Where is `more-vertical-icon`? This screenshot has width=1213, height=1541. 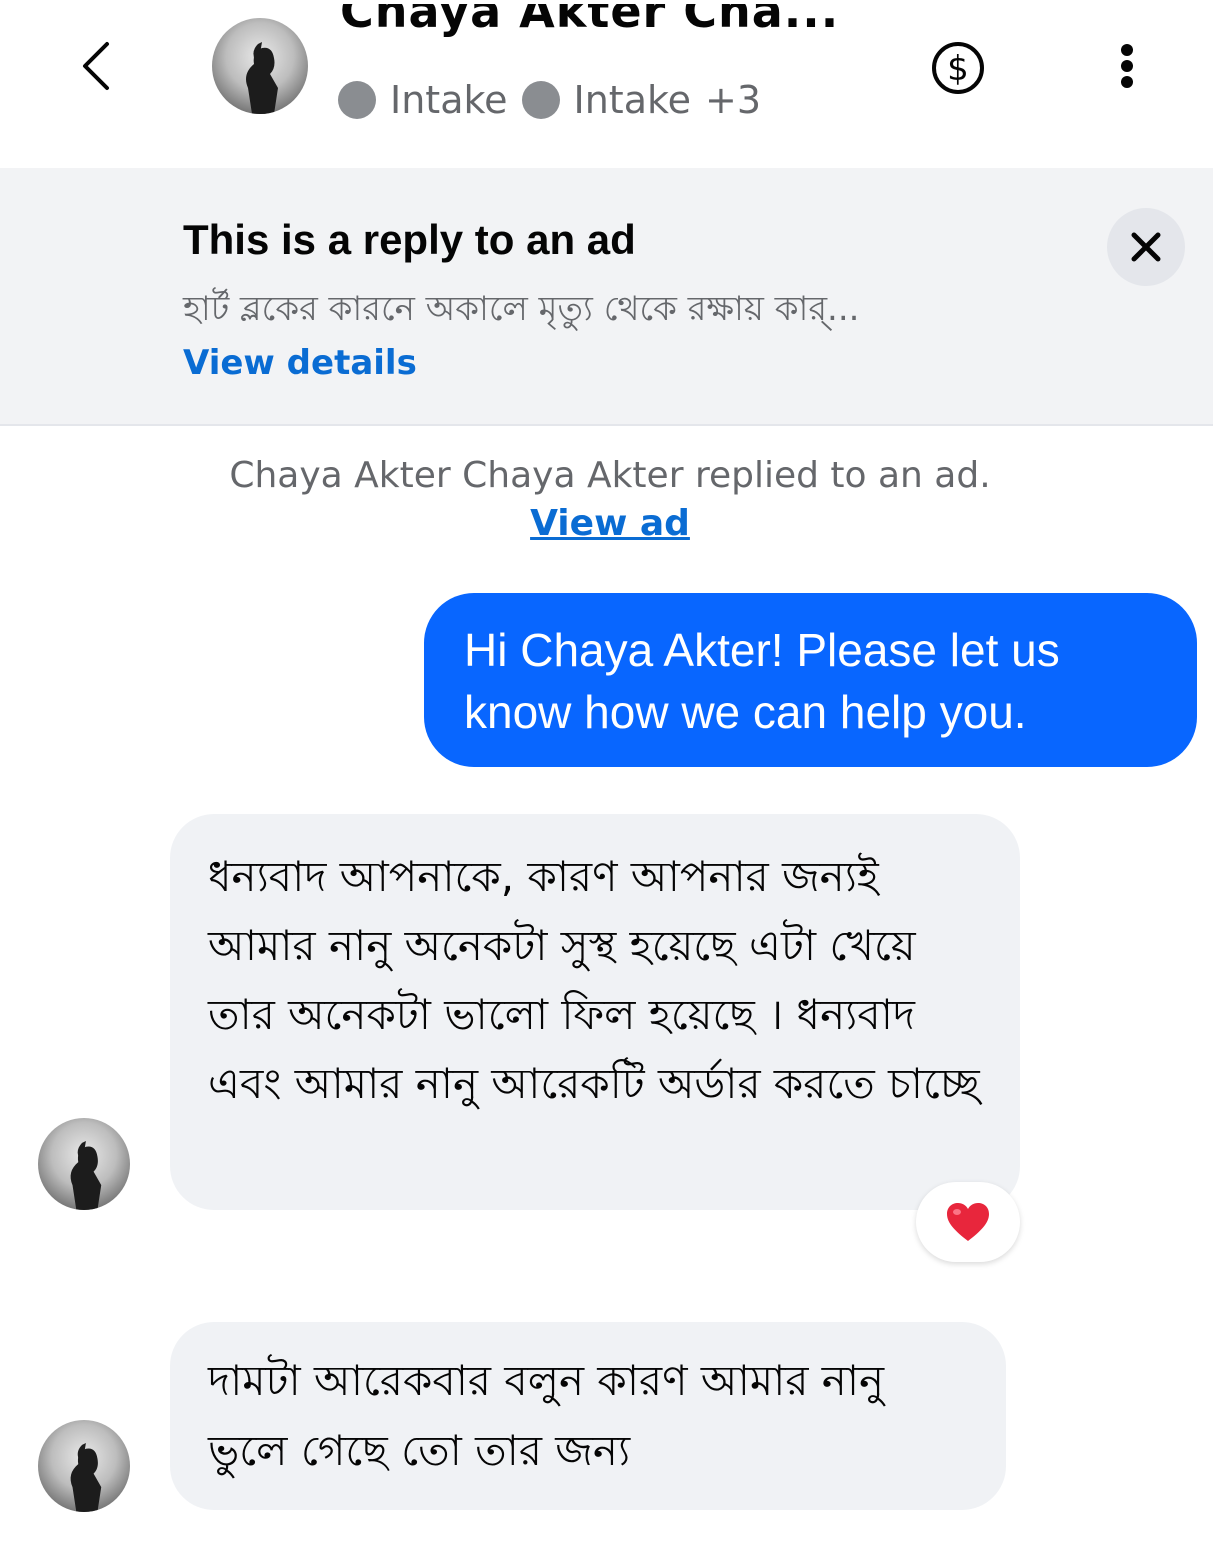 more-vertical-icon is located at coordinates (1127, 50).